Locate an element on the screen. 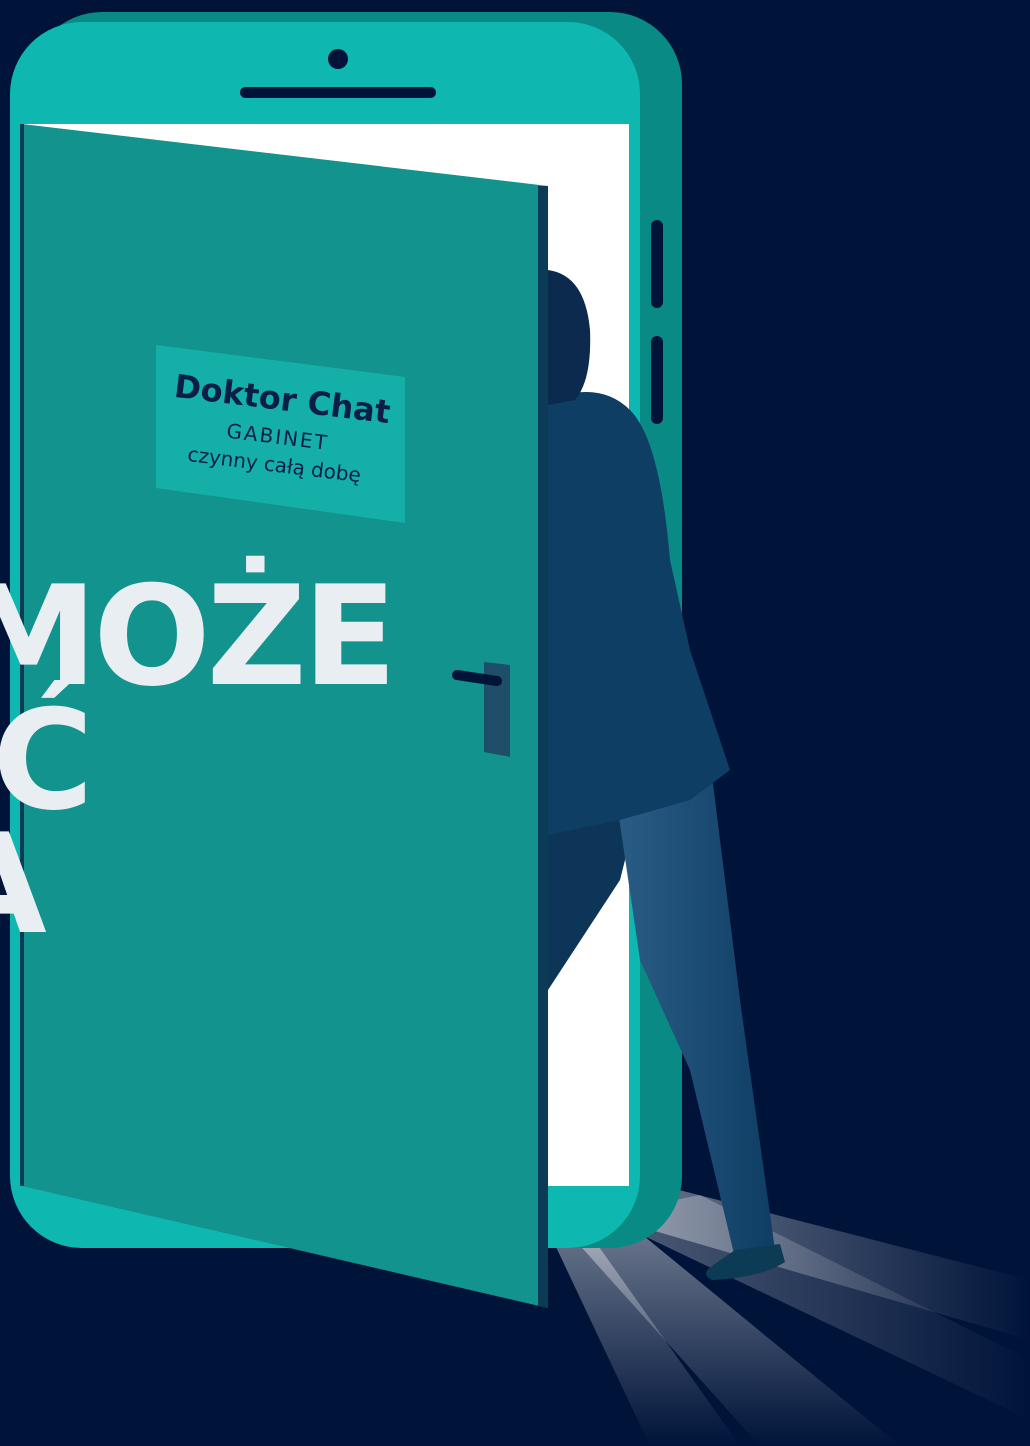 This screenshot has height=1446, width=1030. door-edge is located at coordinates (543, 747).